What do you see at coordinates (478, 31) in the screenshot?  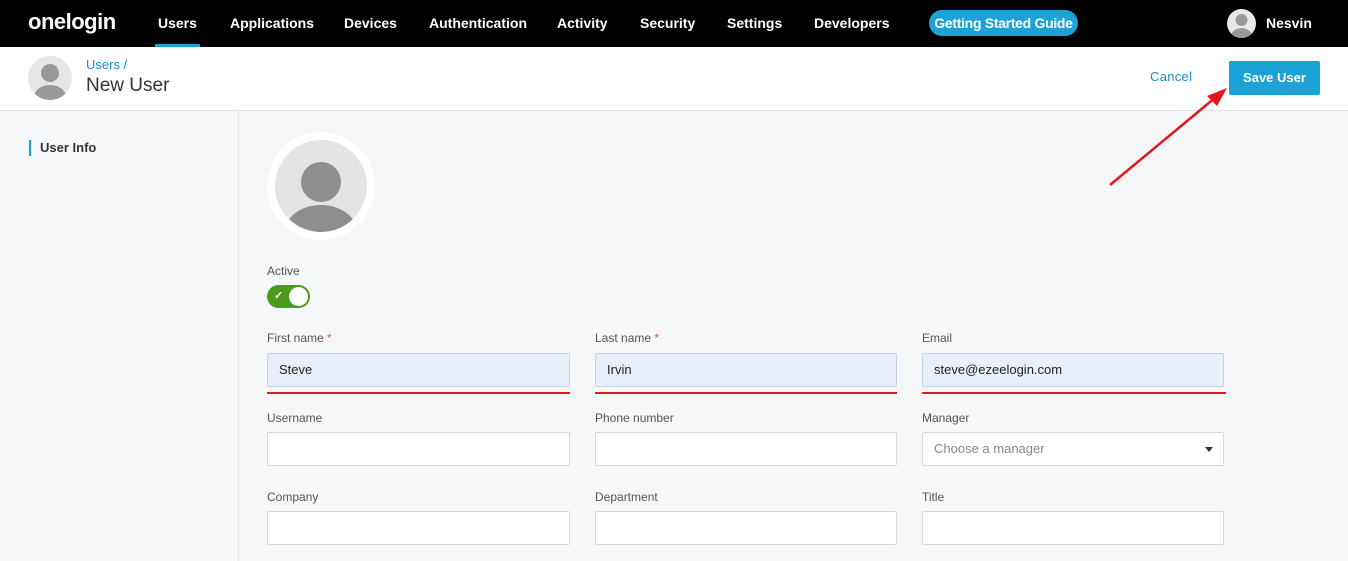 I see `nav-item-authentication: Authentication` at bounding box center [478, 31].